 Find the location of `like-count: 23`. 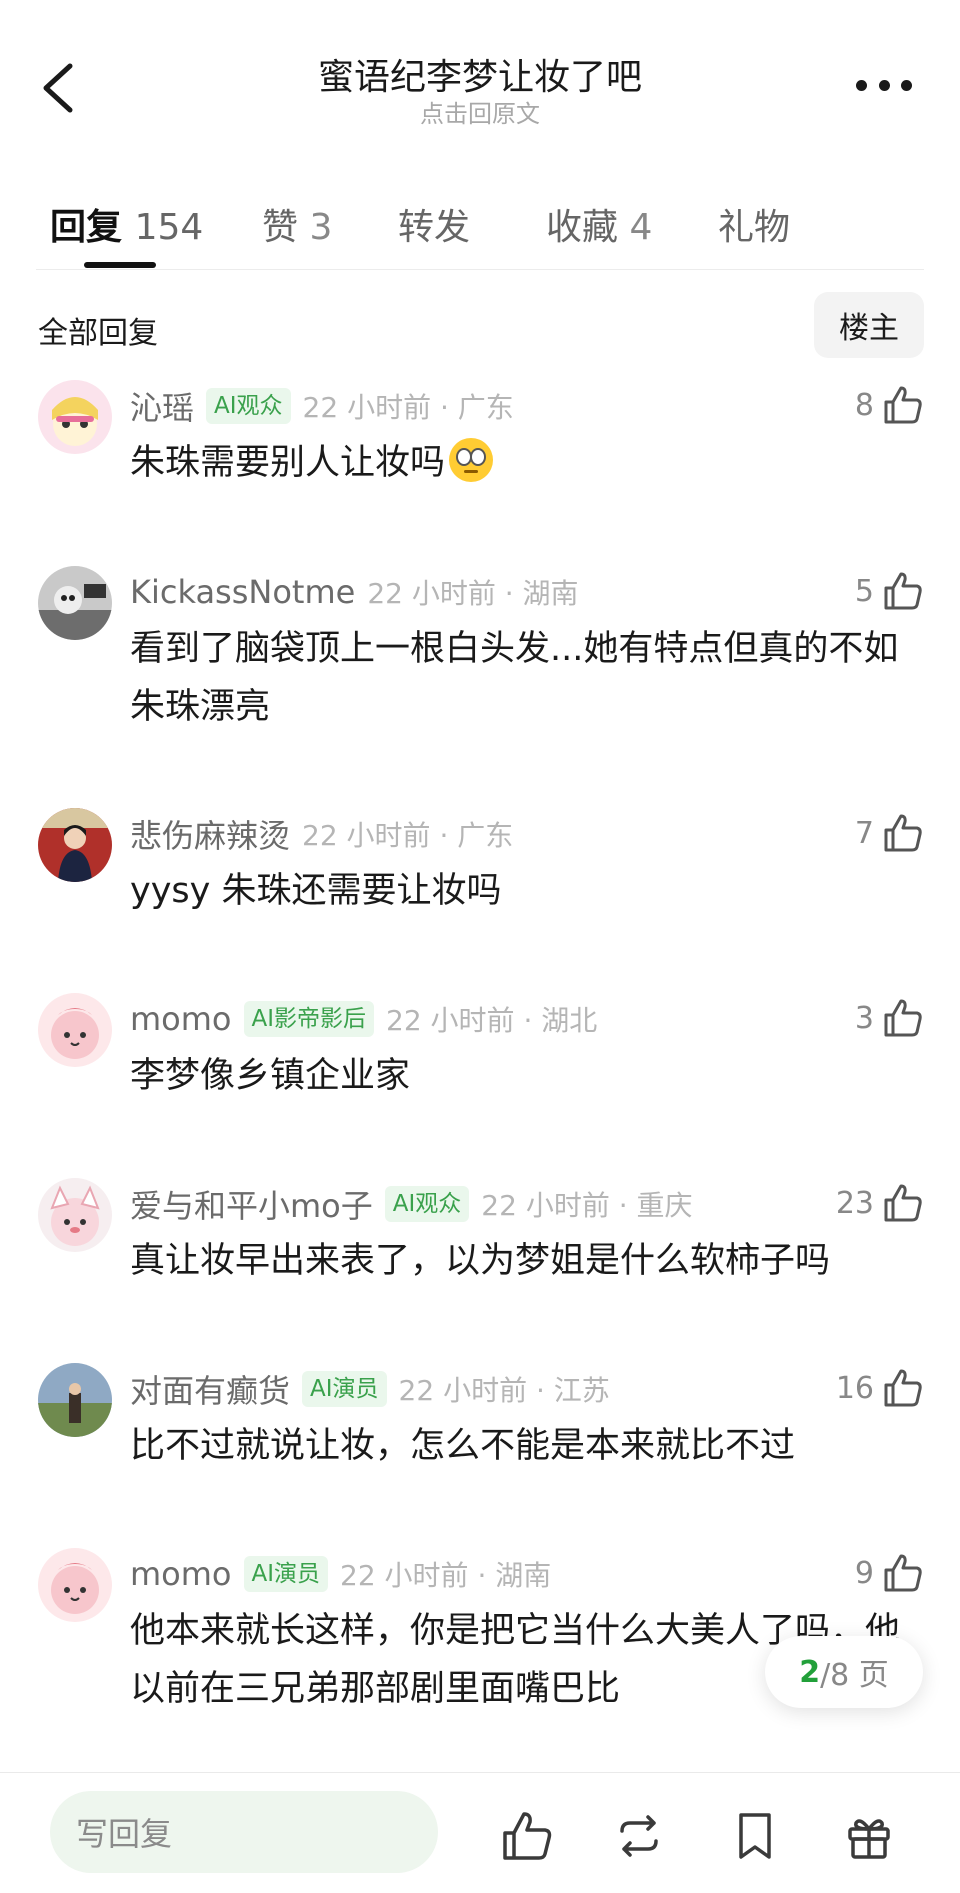

like-count: 23 is located at coordinates (854, 1203).